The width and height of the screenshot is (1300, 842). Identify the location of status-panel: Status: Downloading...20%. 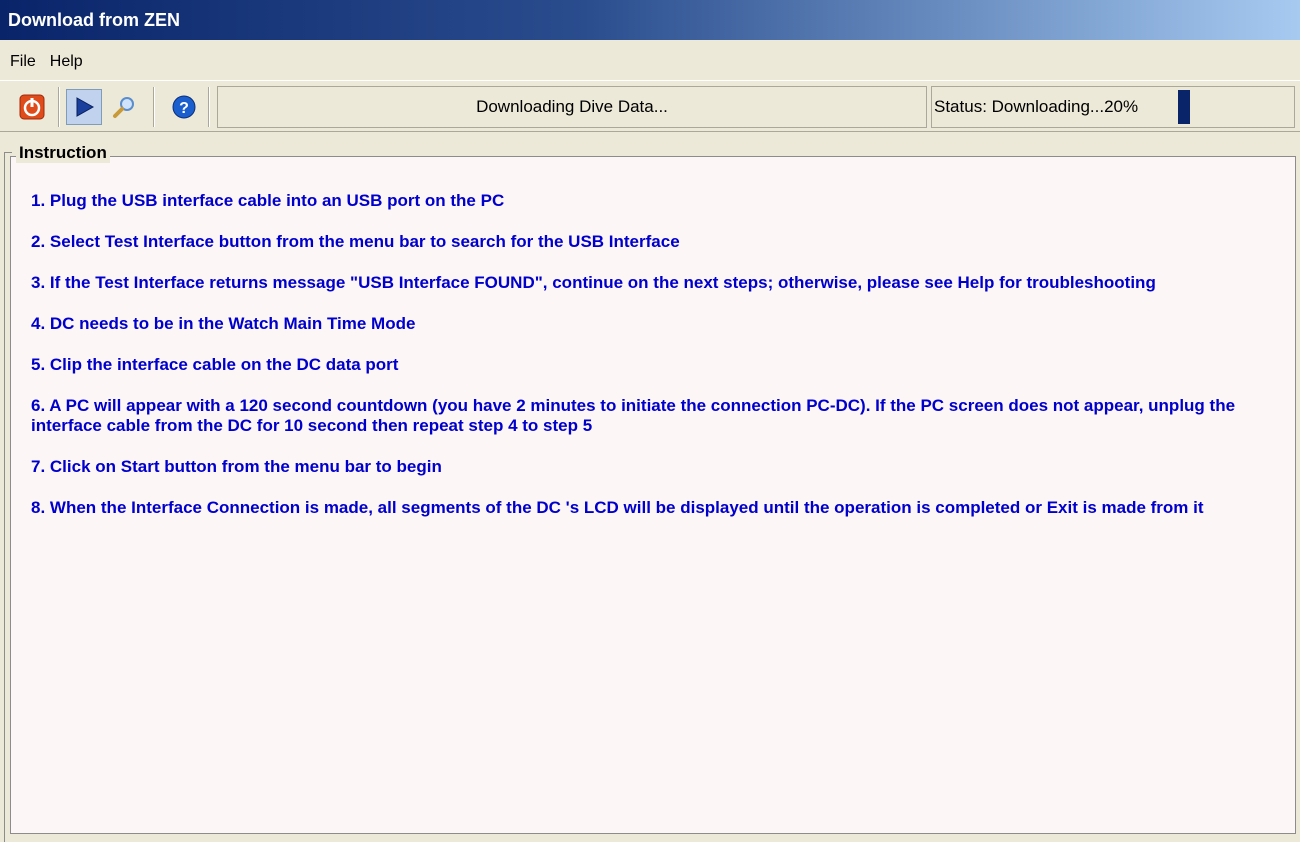
(1113, 107).